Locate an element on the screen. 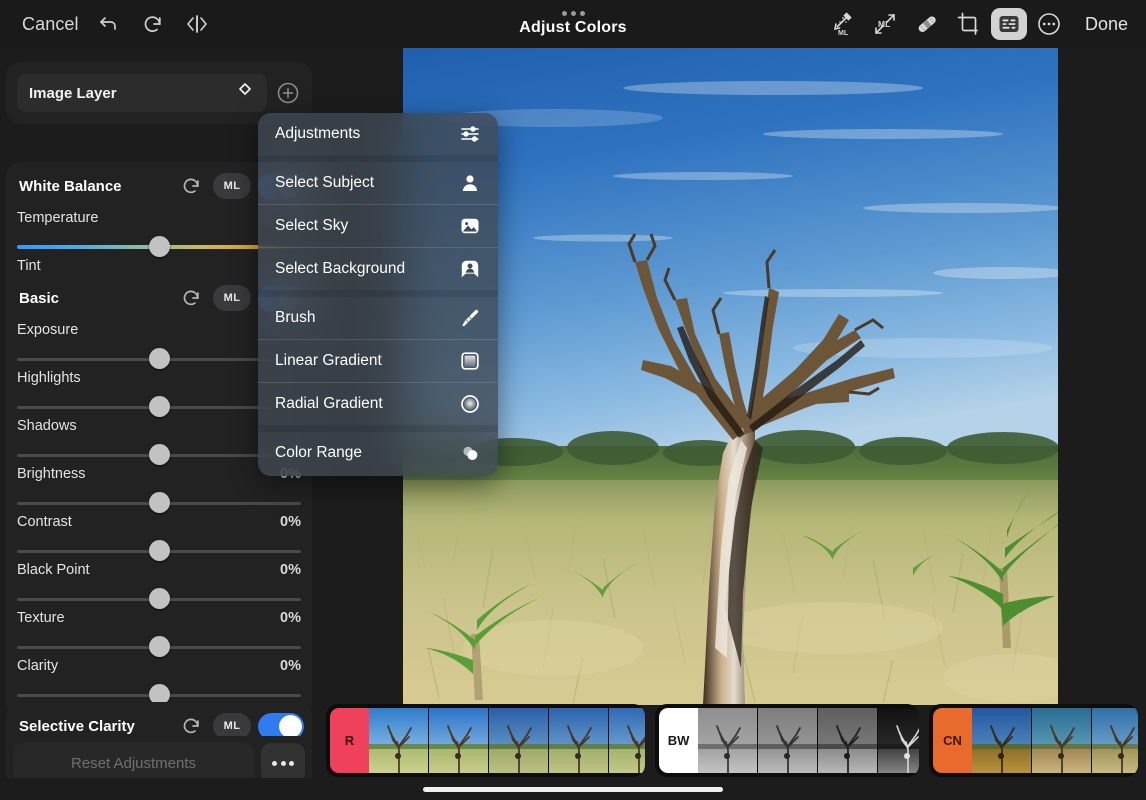 The height and width of the screenshot is (800, 1146). slider-label-text: Clarity is located at coordinates (38, 666).